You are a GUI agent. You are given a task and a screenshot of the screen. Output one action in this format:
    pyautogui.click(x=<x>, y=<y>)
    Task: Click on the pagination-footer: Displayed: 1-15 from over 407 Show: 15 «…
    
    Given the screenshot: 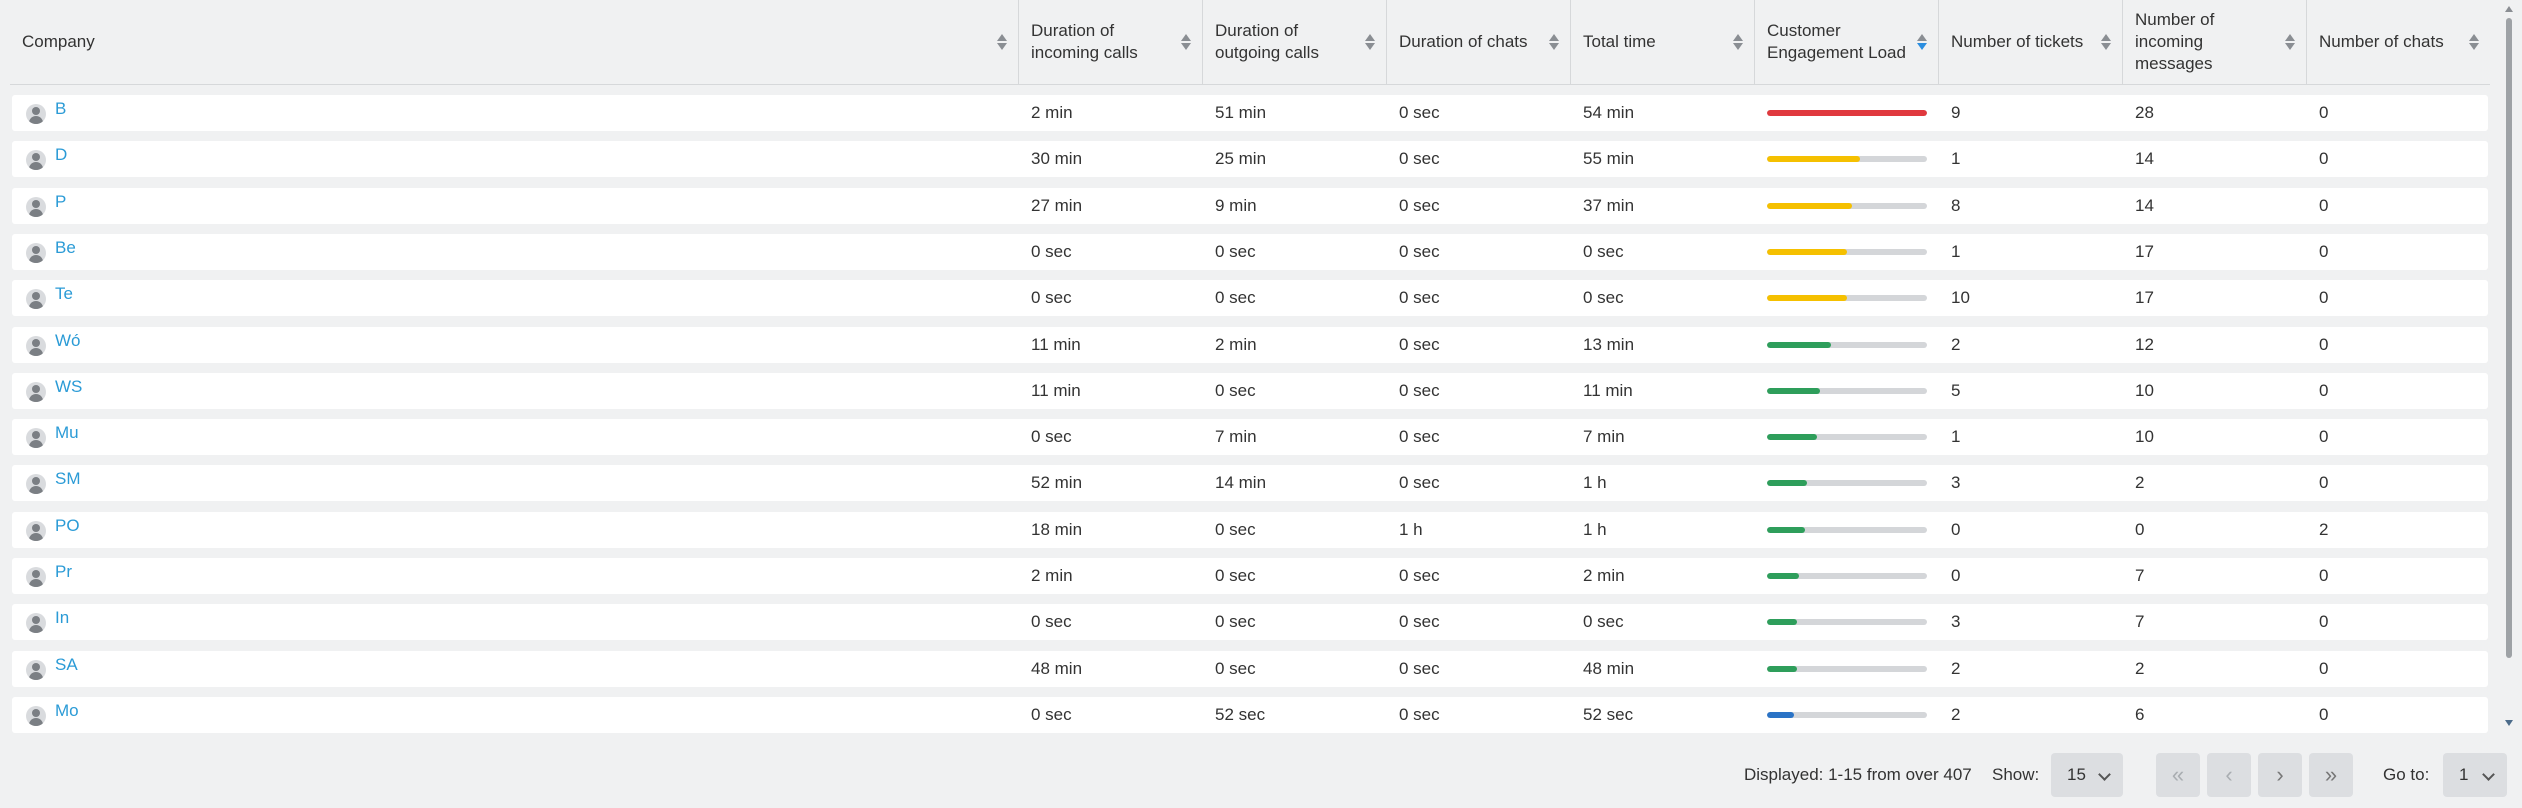 What is the action you would take?
    pyautogui.click(x=1261, y=771)
    